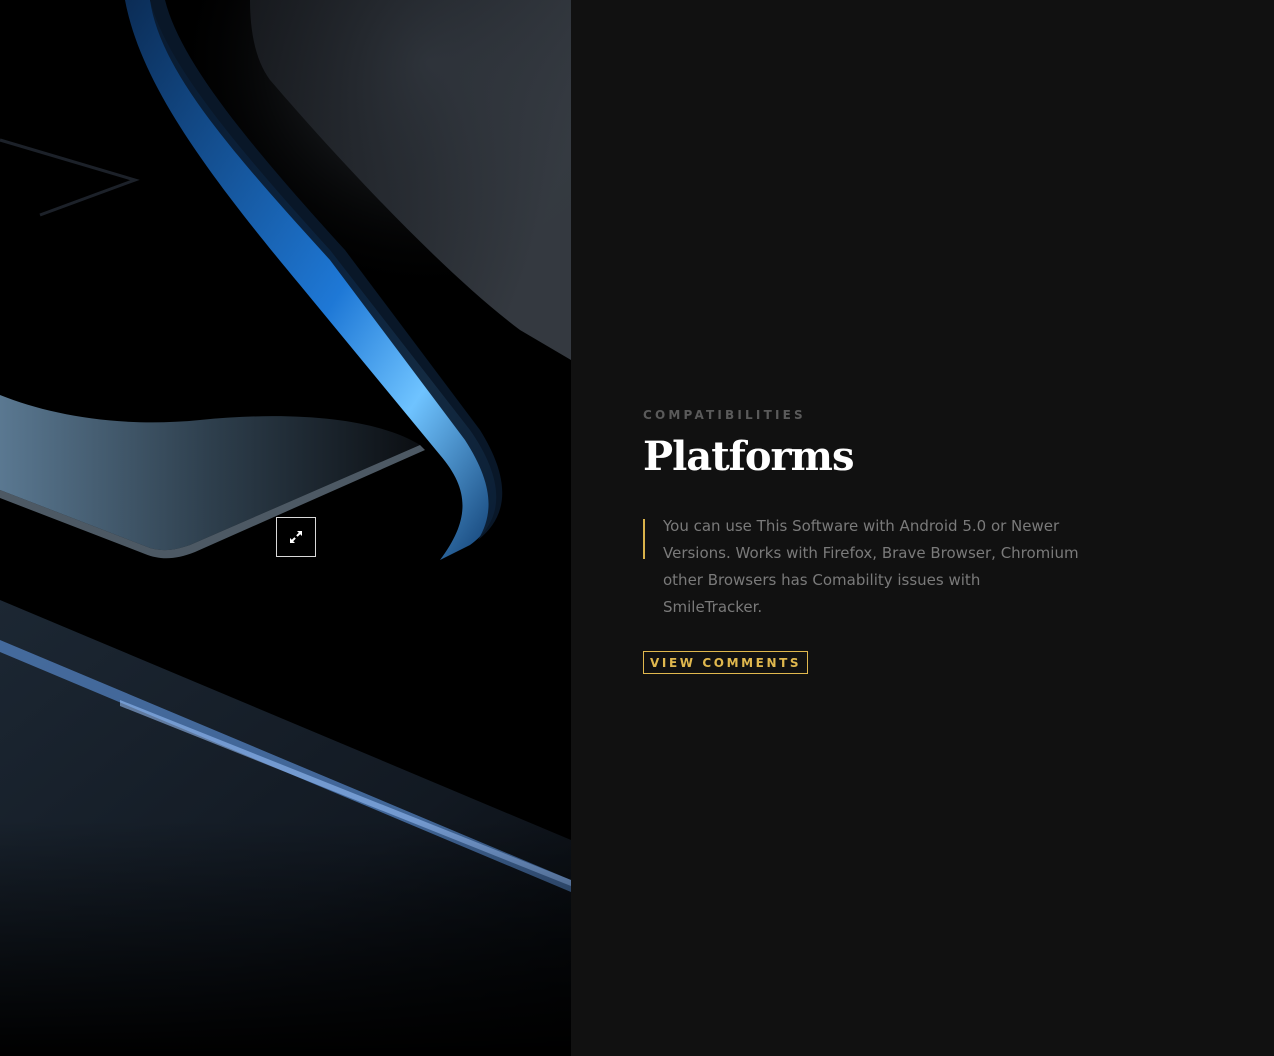 This screenshot has width=1274, height=1056. I want to click on expand-icon, so click(296, 537).